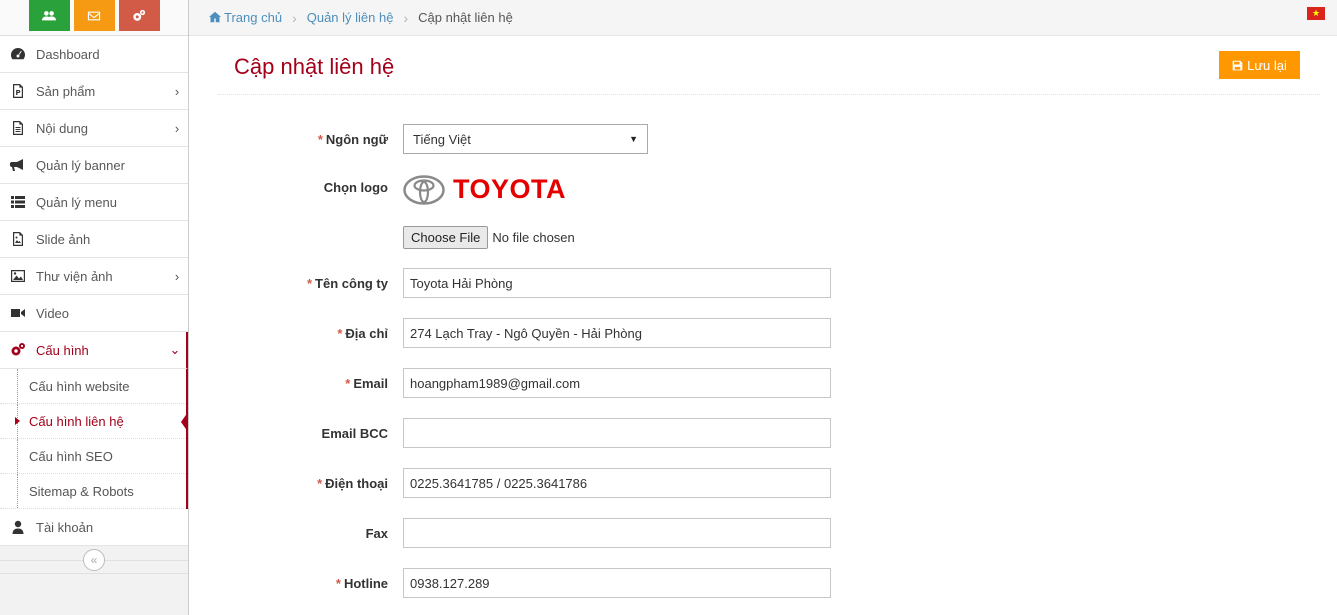 The width and height of the screenshot is (1337, 615). I want to click on logo-label-text: Chọn logo, so click(355, 187).